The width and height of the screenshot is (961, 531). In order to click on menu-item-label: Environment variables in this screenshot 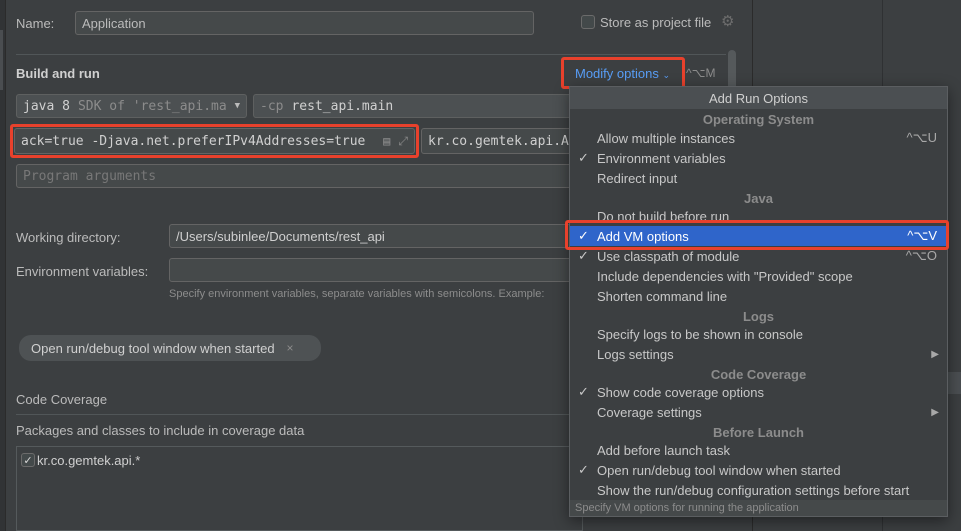, I will do `click(661, 158)`.